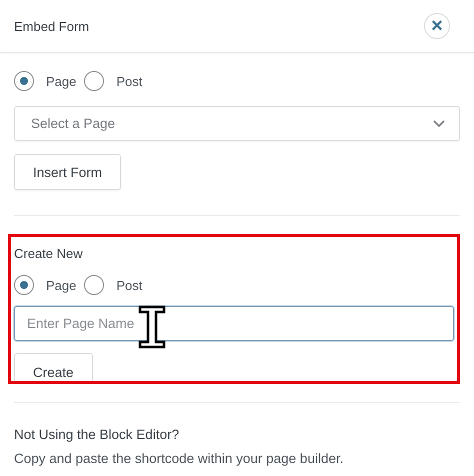  What do you see at coordinates (439, 124) in the screenshot?
I see `chevron-down-icon` at bounding box center [439, 124].